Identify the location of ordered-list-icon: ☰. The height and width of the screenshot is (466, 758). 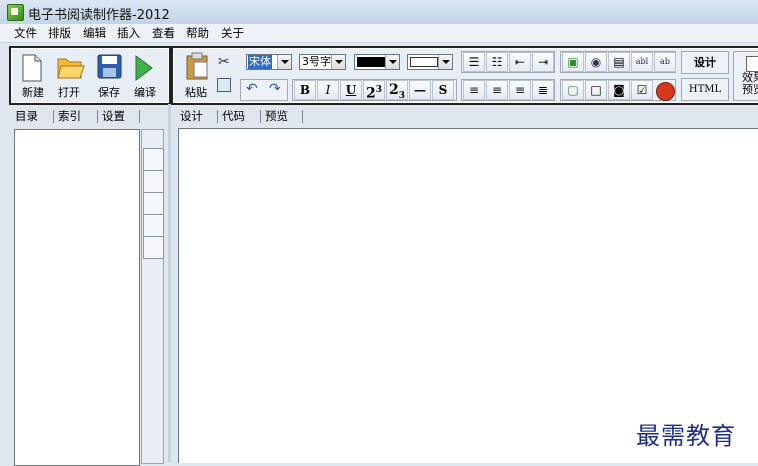
(474, 62).